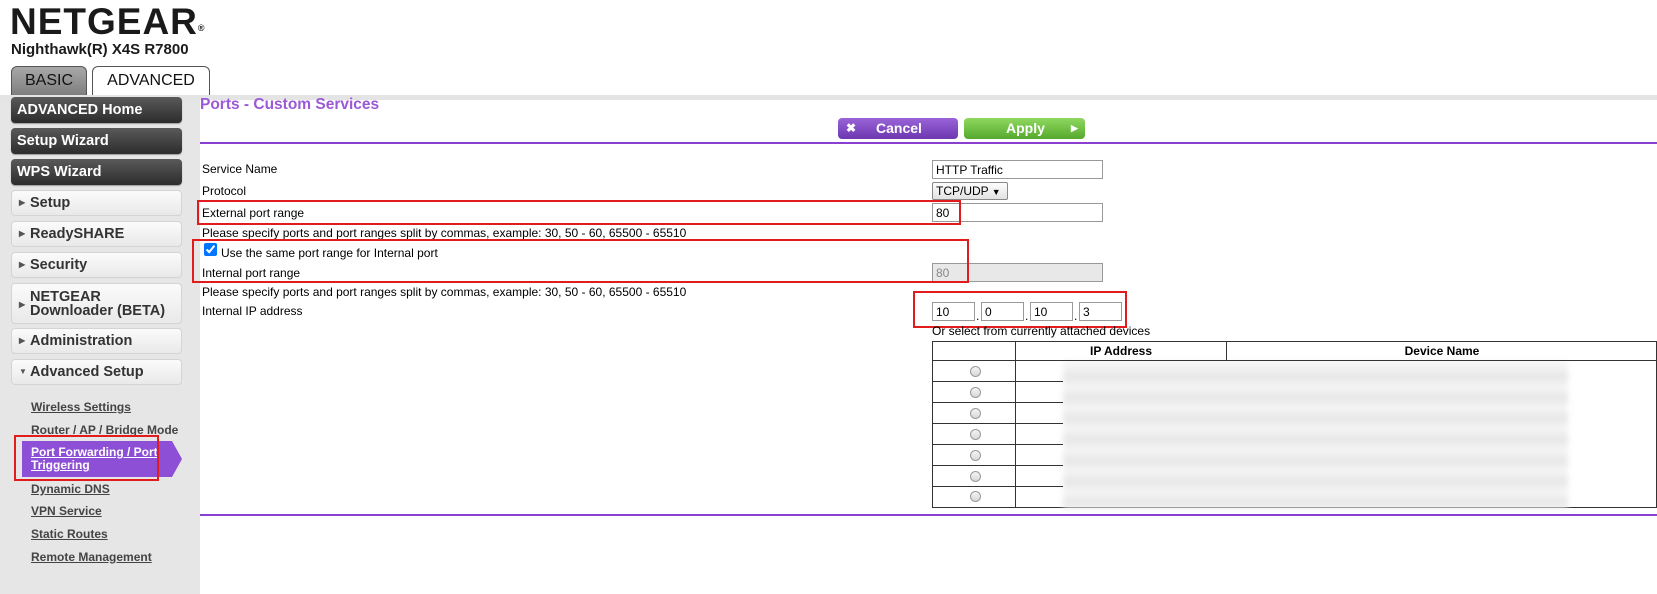  I want to click on netgear-logo: NETGEAR®, so click(108, 21).